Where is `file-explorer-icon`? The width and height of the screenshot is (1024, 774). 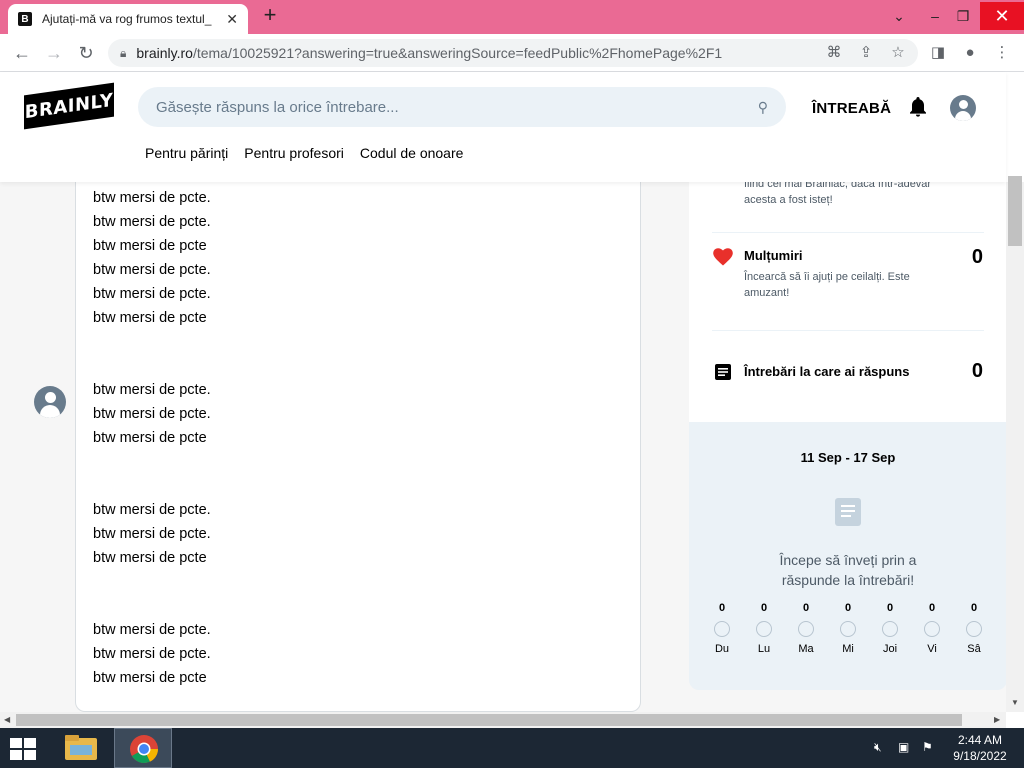
file-explorer-icon is located at coordinates (81, 748).